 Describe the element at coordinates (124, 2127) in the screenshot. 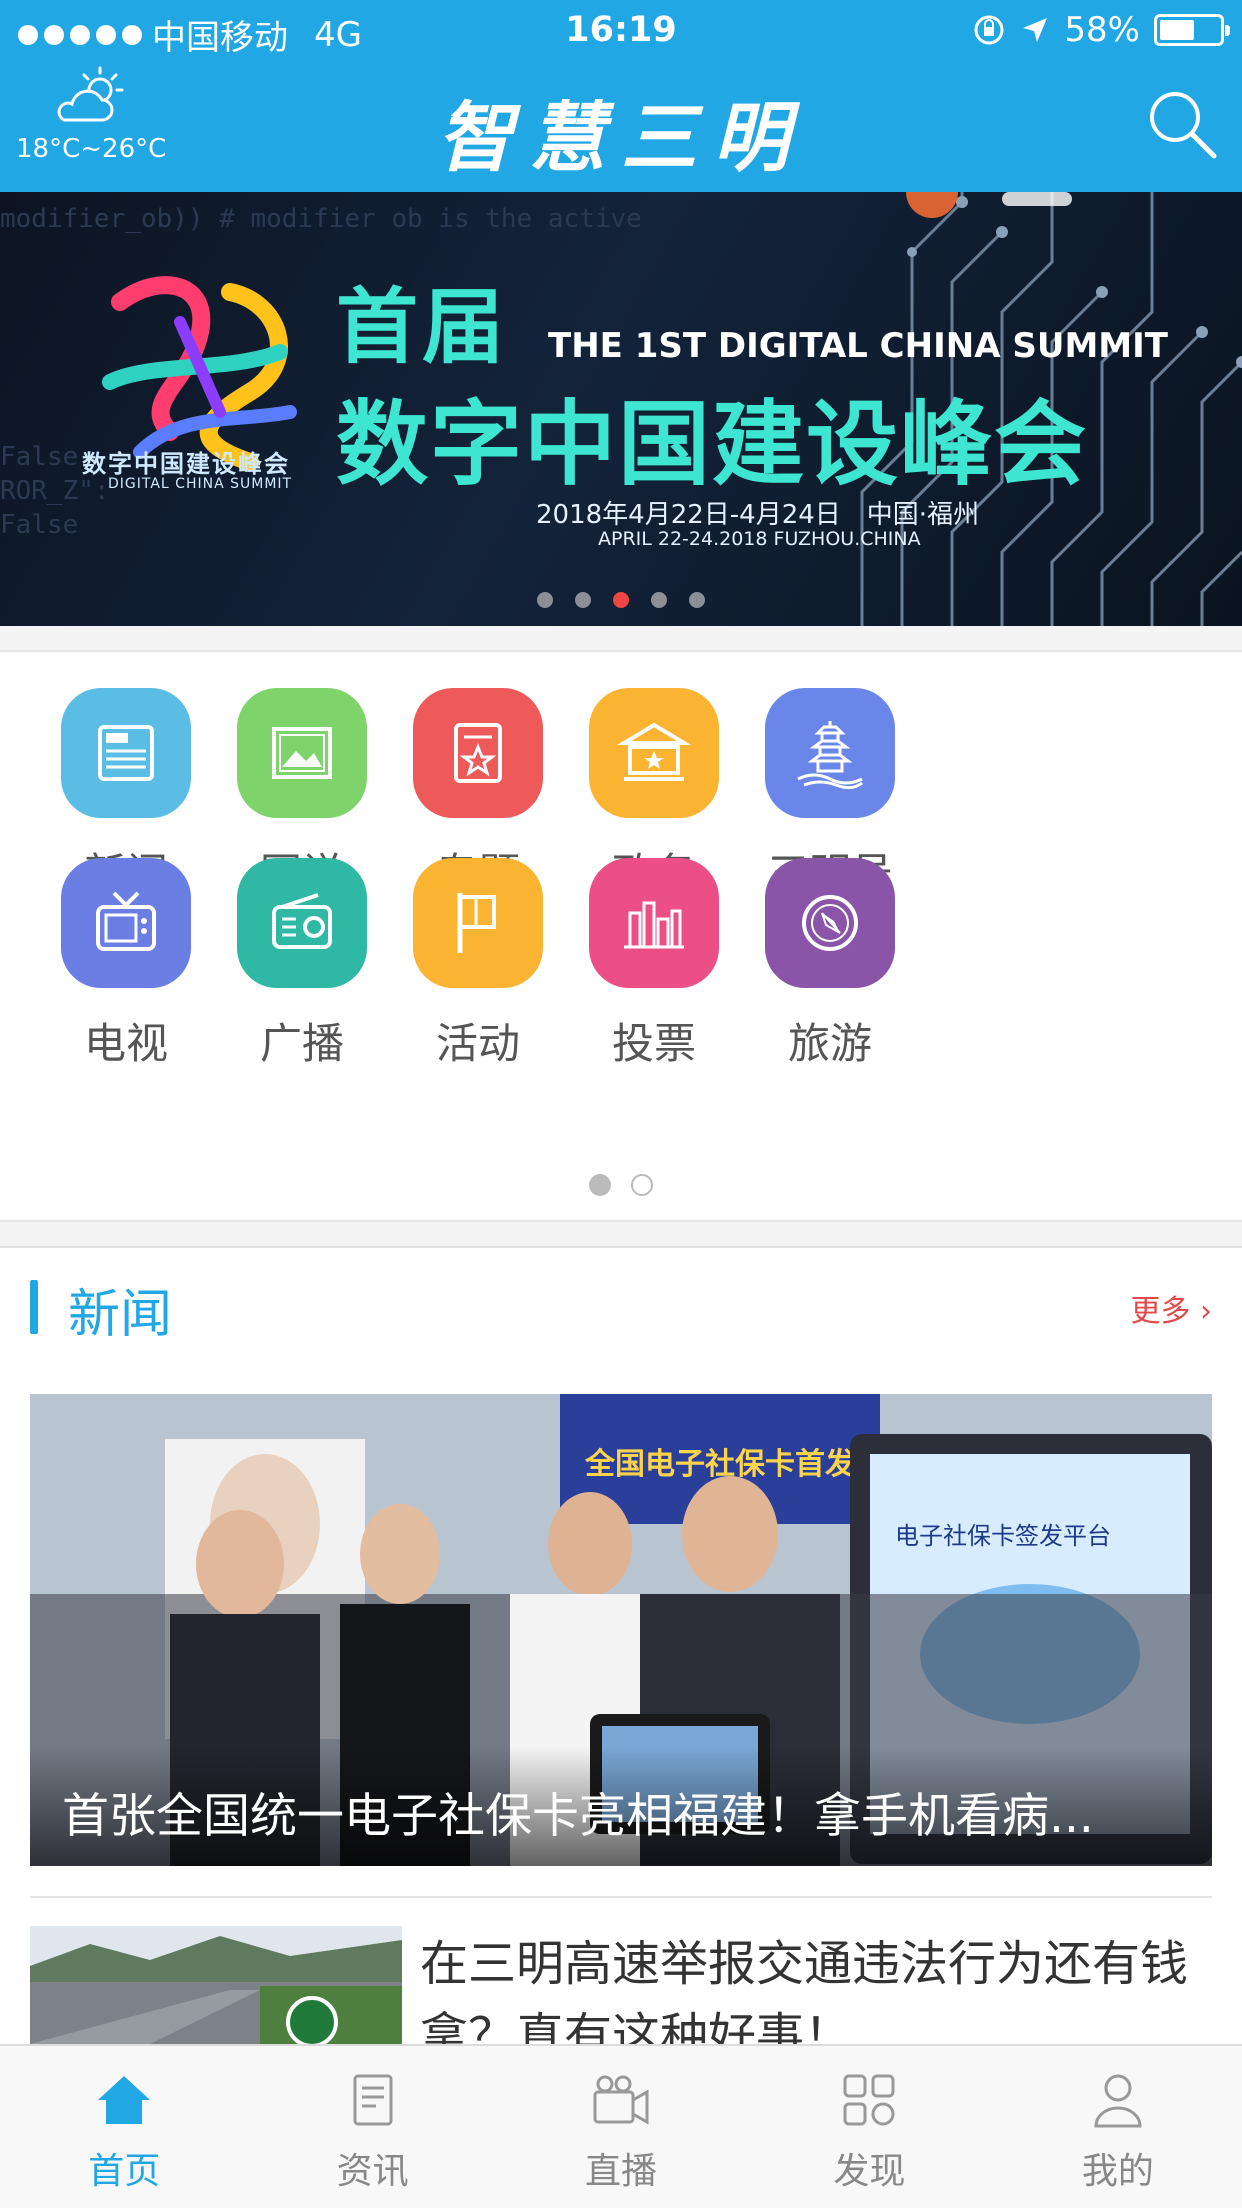

I see `tab-home: 首页` at that location.